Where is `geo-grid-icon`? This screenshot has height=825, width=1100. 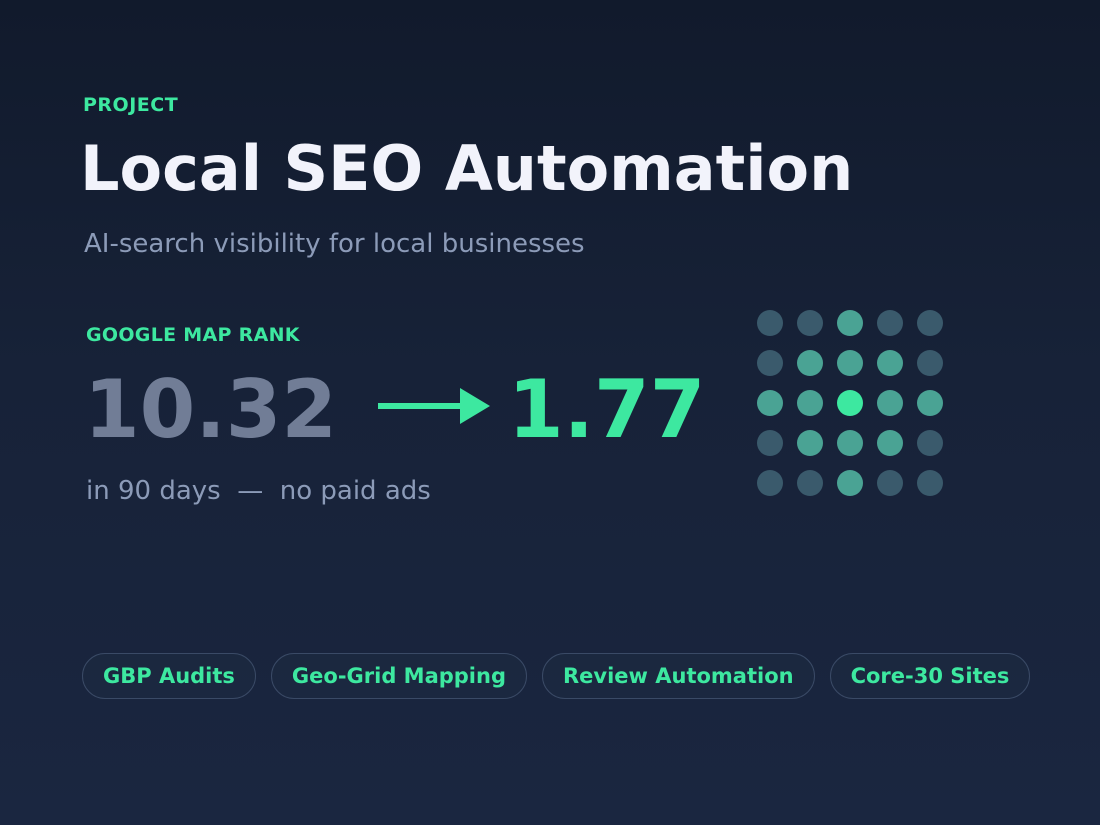
geo-grid-icon is located at coordinates (850, 403).